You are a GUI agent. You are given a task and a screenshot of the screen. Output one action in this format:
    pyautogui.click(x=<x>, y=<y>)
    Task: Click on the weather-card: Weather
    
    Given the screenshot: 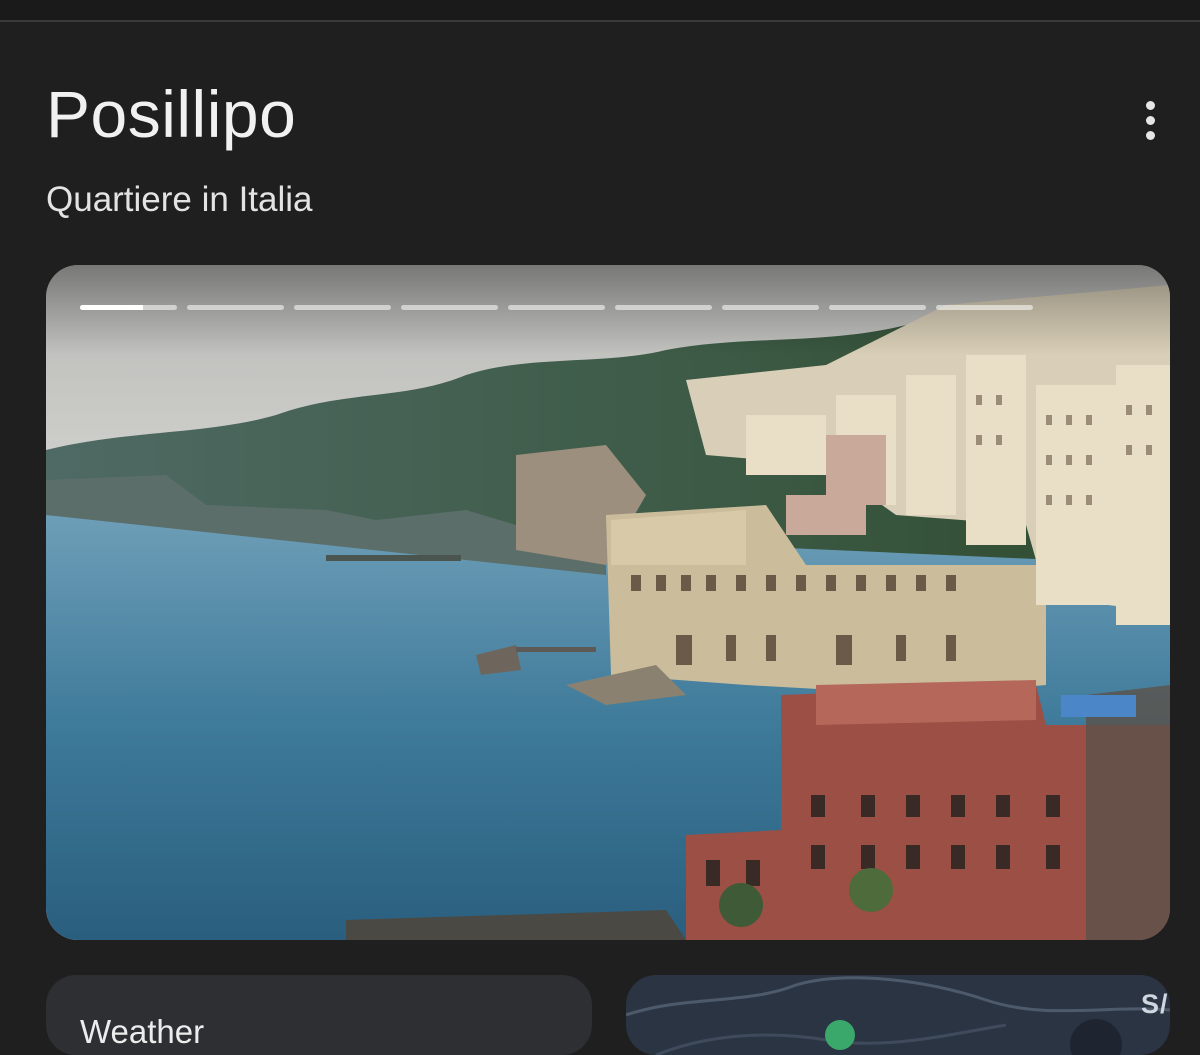 What is the action you would take?
    pyautogui.click(x=319, y=1015)
    